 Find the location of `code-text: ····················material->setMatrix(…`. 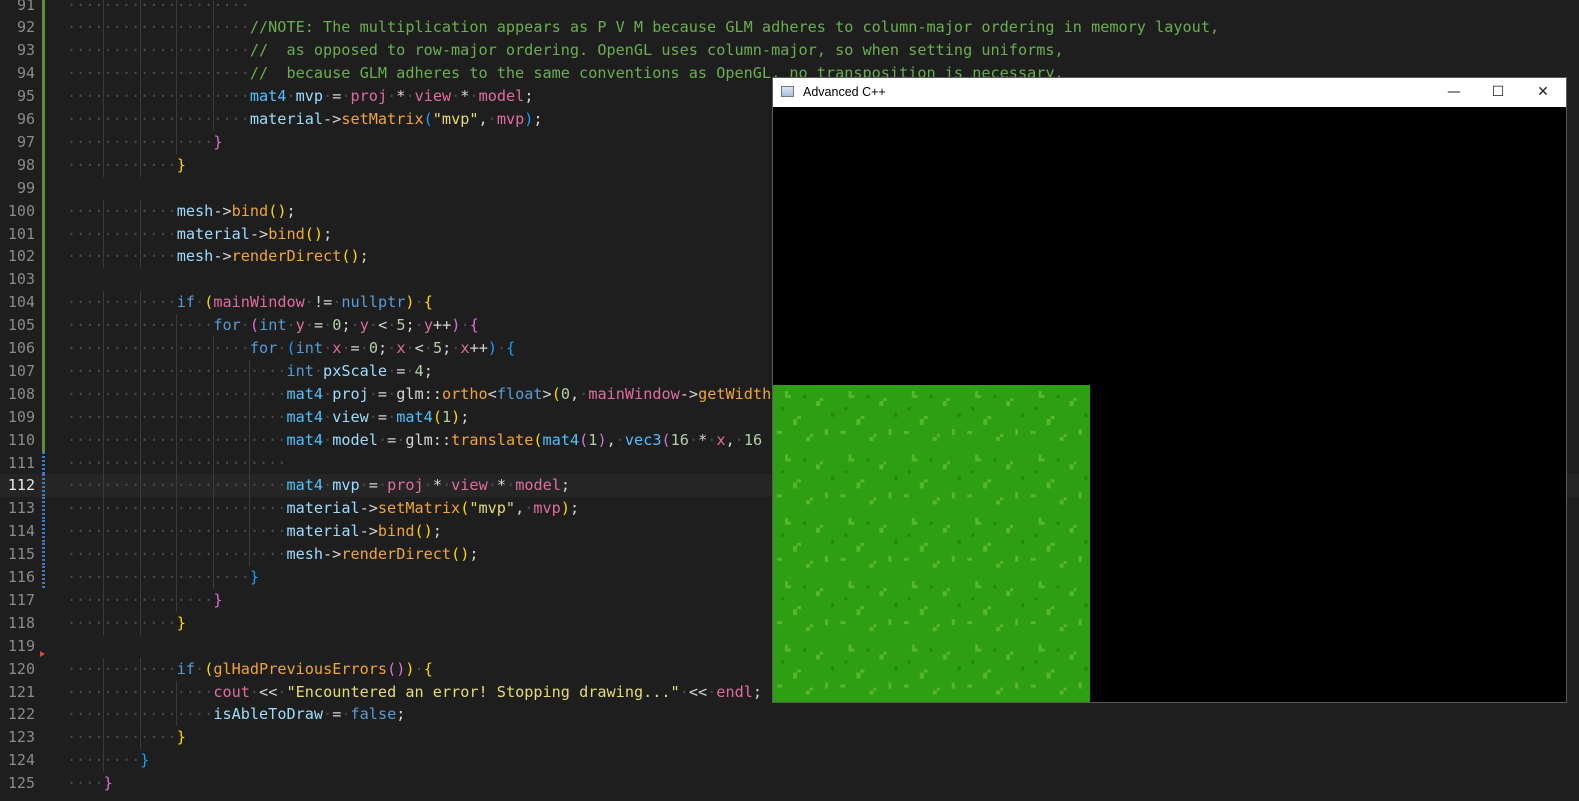

code-text: ····················material->setMatrix(… is located at coordinates (305, 119).